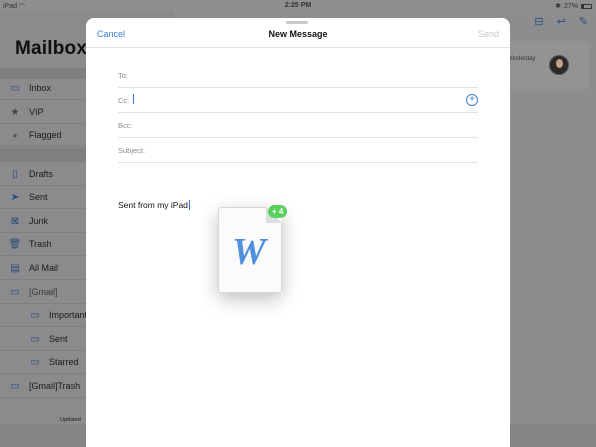 The image size is (596, 447). I want to click on nav-divider, so click(298, 47).